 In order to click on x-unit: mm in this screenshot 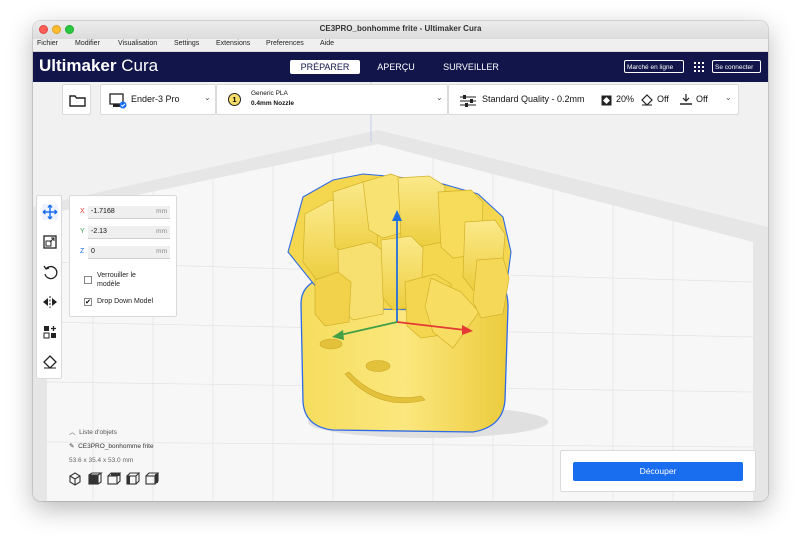, I will do `click(161, 211)`.